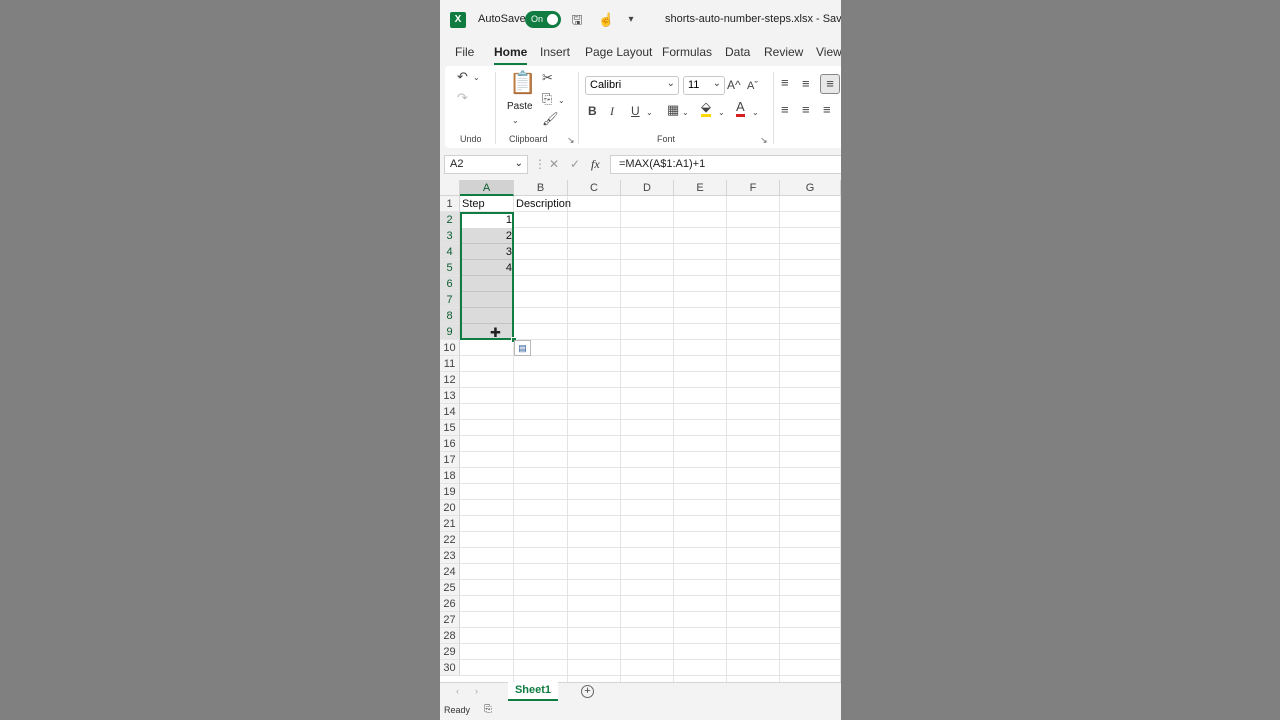 Image resolution: width=1280 pixels, height=720 pixels. What do you see at coordinates (487, 220) in the screenshot?
I see `cell-a2: 1` at bounding box center [487, 220].